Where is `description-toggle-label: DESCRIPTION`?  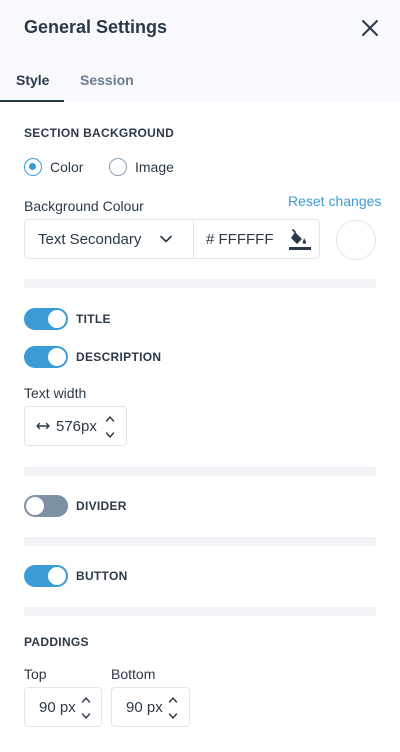
description-toggle-label: DESCRIPTION is located at coordinates (119, 357).